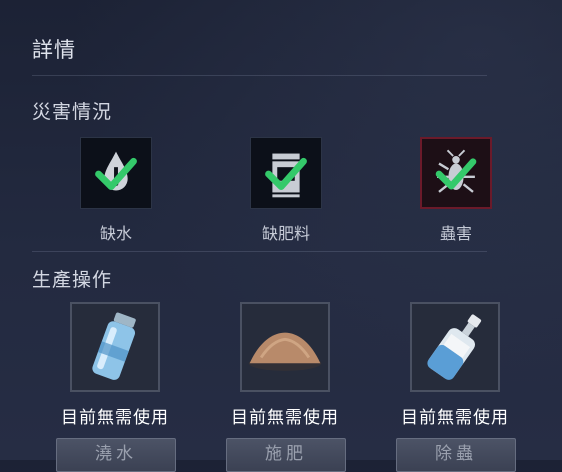  What do you see at coordinates (285, 418) in the screenshot?
I see `fertilizing-status: 目前無需使用` at bounding box center [285, 418].